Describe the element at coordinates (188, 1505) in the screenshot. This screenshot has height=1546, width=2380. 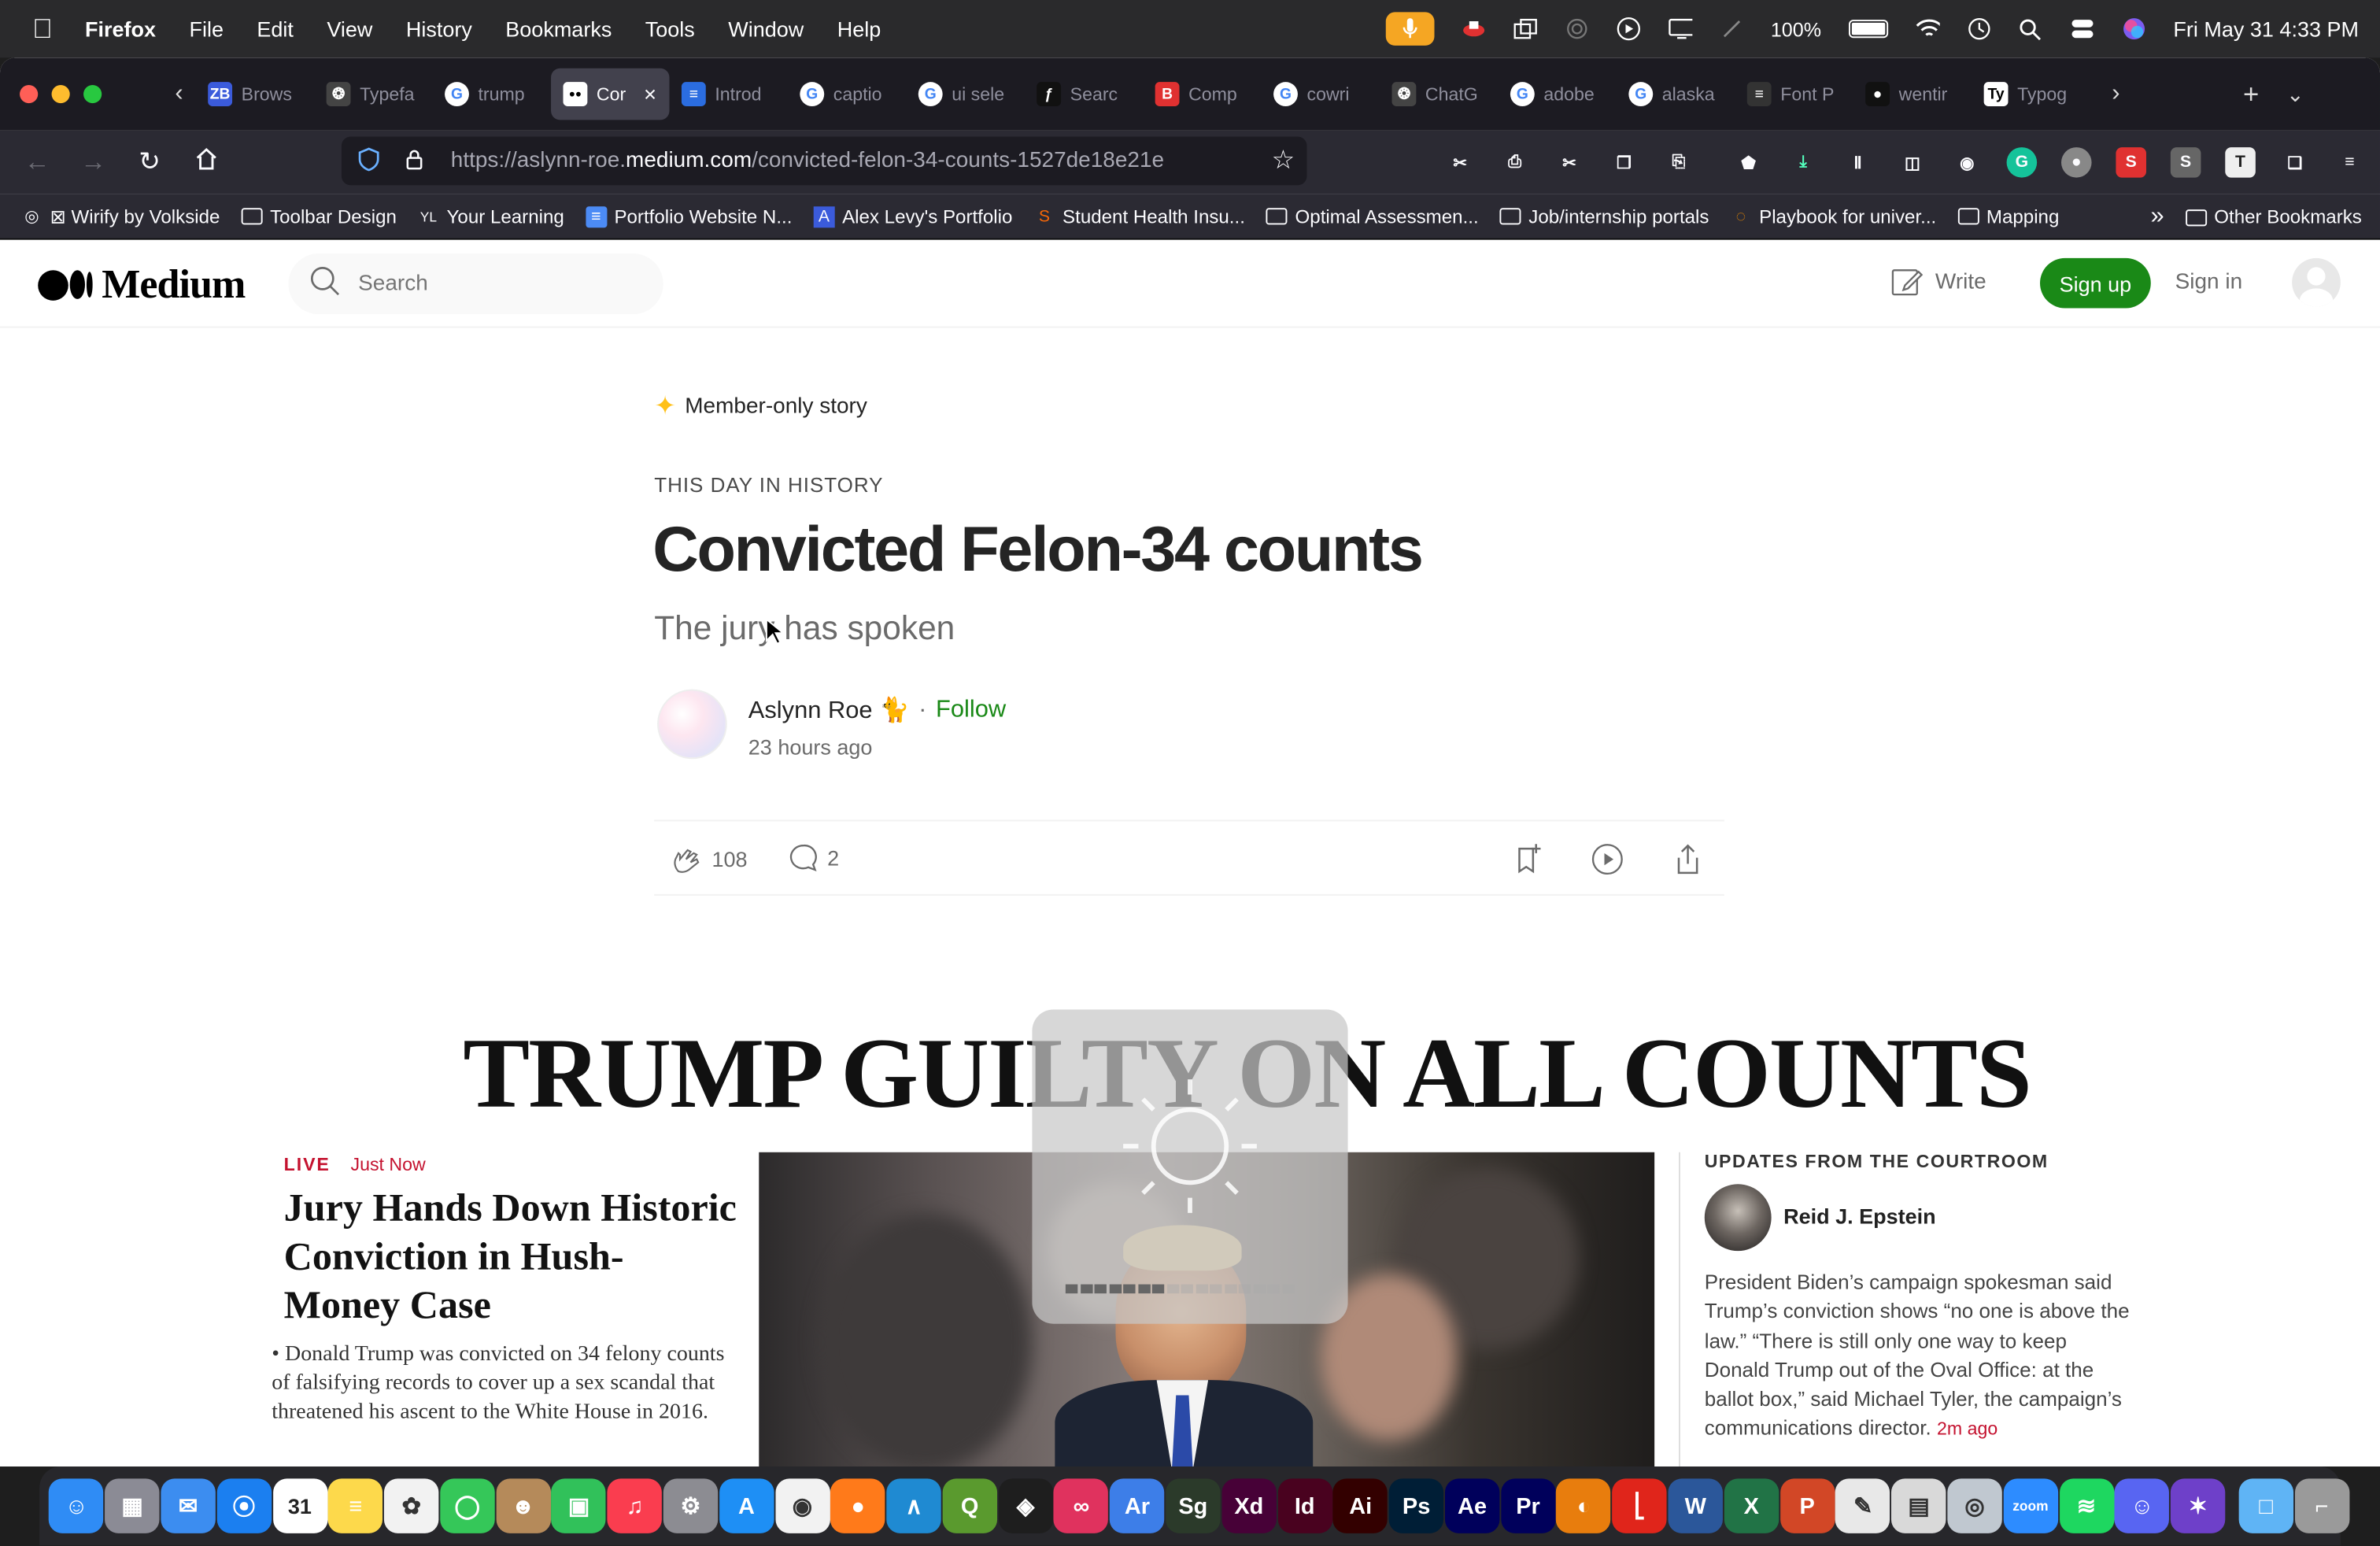
I see `mail-icon: ✉` at that location.